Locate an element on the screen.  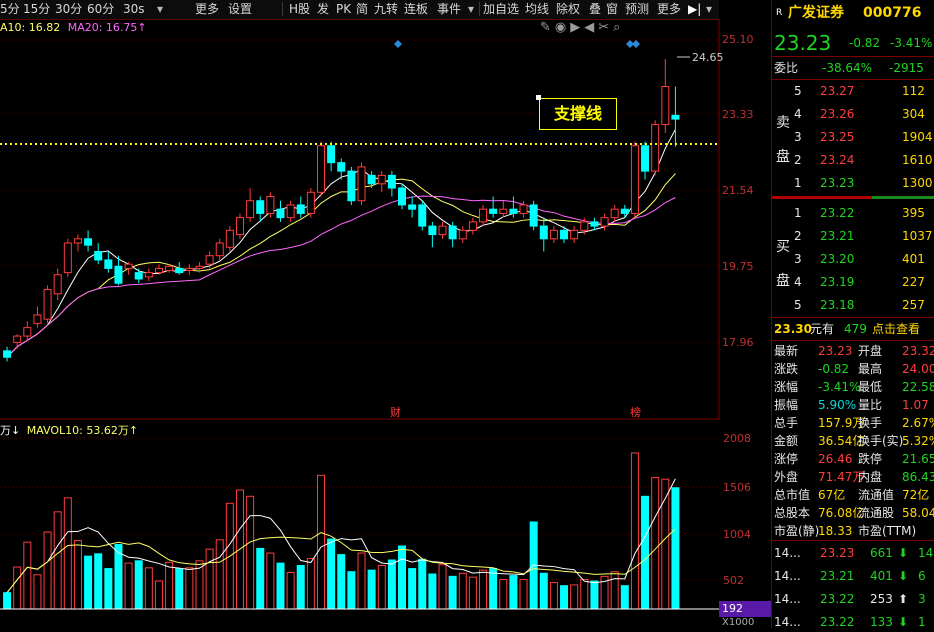
stat-row: 总市值 67亿 流通值 72亿 is located at coordinates (853, 495).